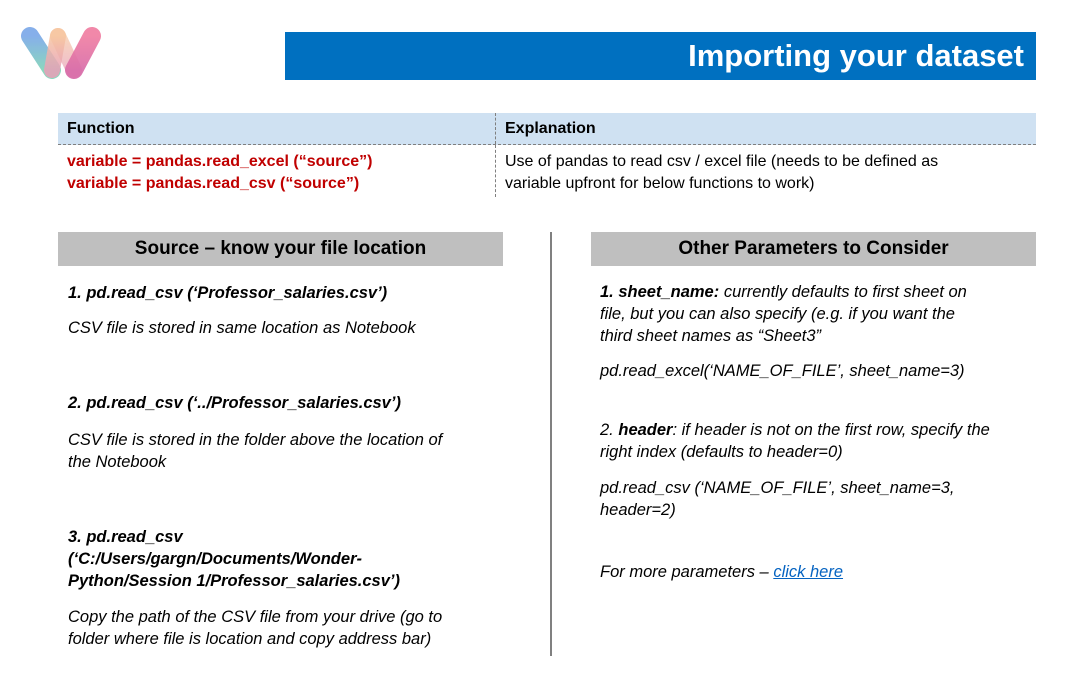 The height and width of the screenshot is (686, 1084). What do you see at coordinates (215, 559) in the screenshot?
I see `code-line: (‘C:/Users/gargn/Documents/Wonder-` at bounding box center [215, 559].